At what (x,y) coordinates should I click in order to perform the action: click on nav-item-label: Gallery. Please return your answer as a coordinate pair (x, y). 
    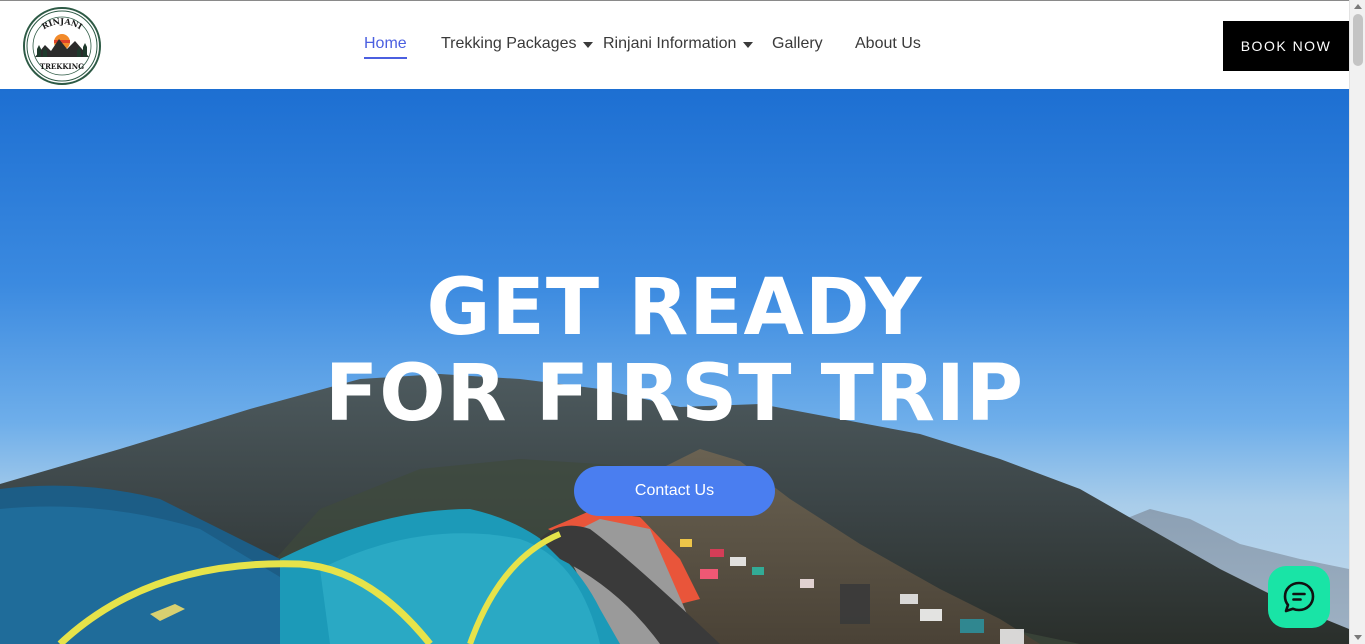
    Looking at the image, I should click on (797, 43).